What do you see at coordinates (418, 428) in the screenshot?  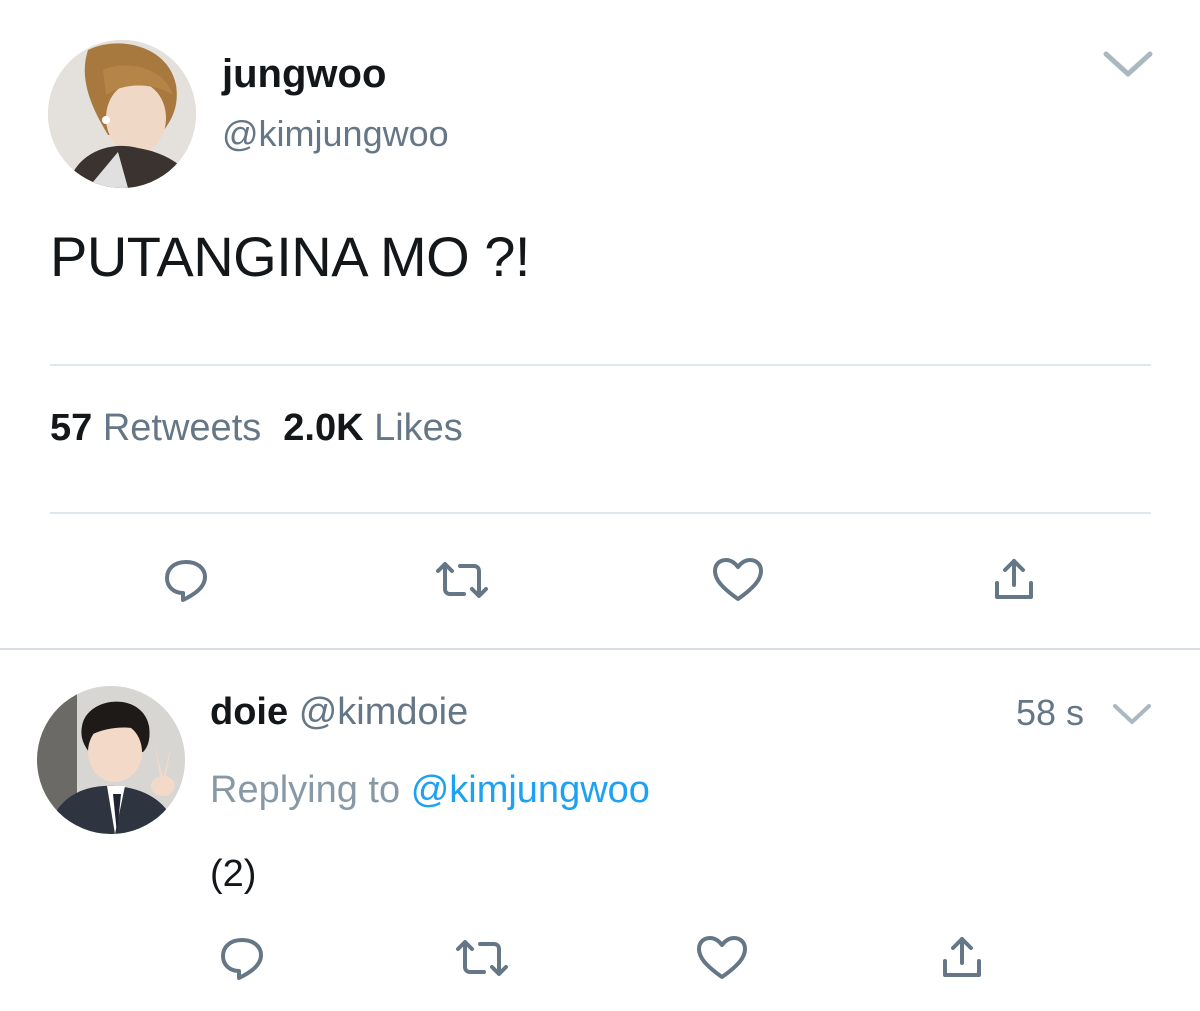 I see `like-label: Likes` at bounding box center [418, 428].